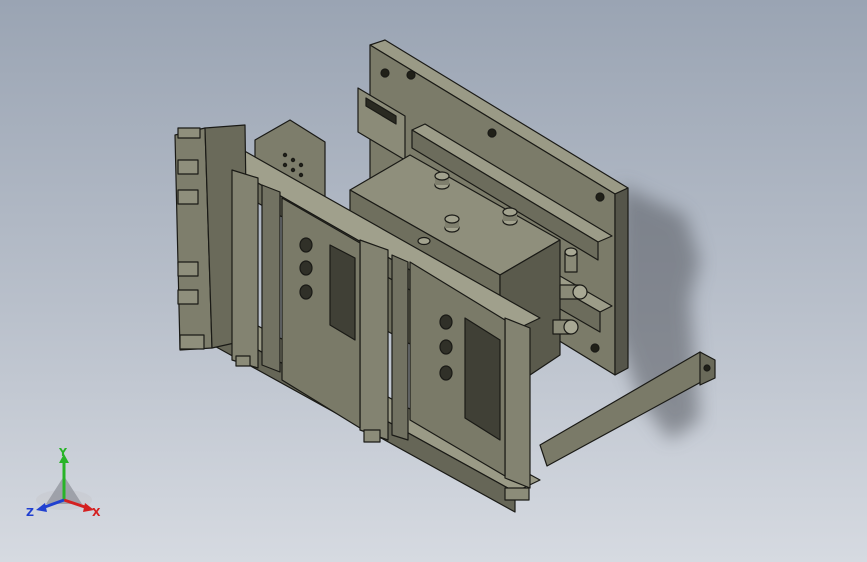 This screenshot has height=562, width=867. What do you see at coordinates (621, 281) in the screenshot?
I see `mounting-plate-side` at bounding box center [621, 281].